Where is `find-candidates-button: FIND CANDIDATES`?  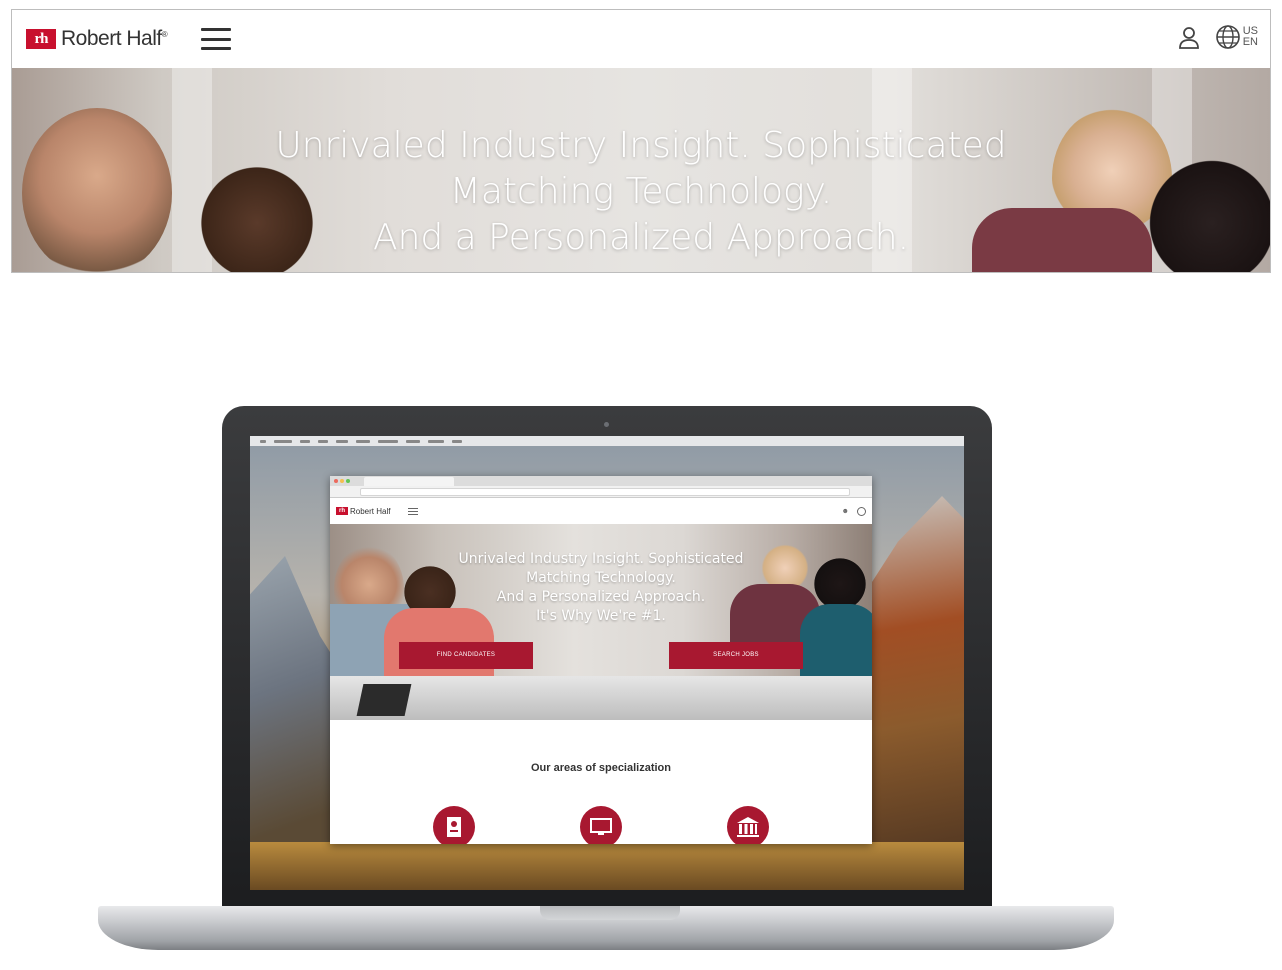
find-candidates-button: FIND CANDIDATES is located at coordinates (466, 655).